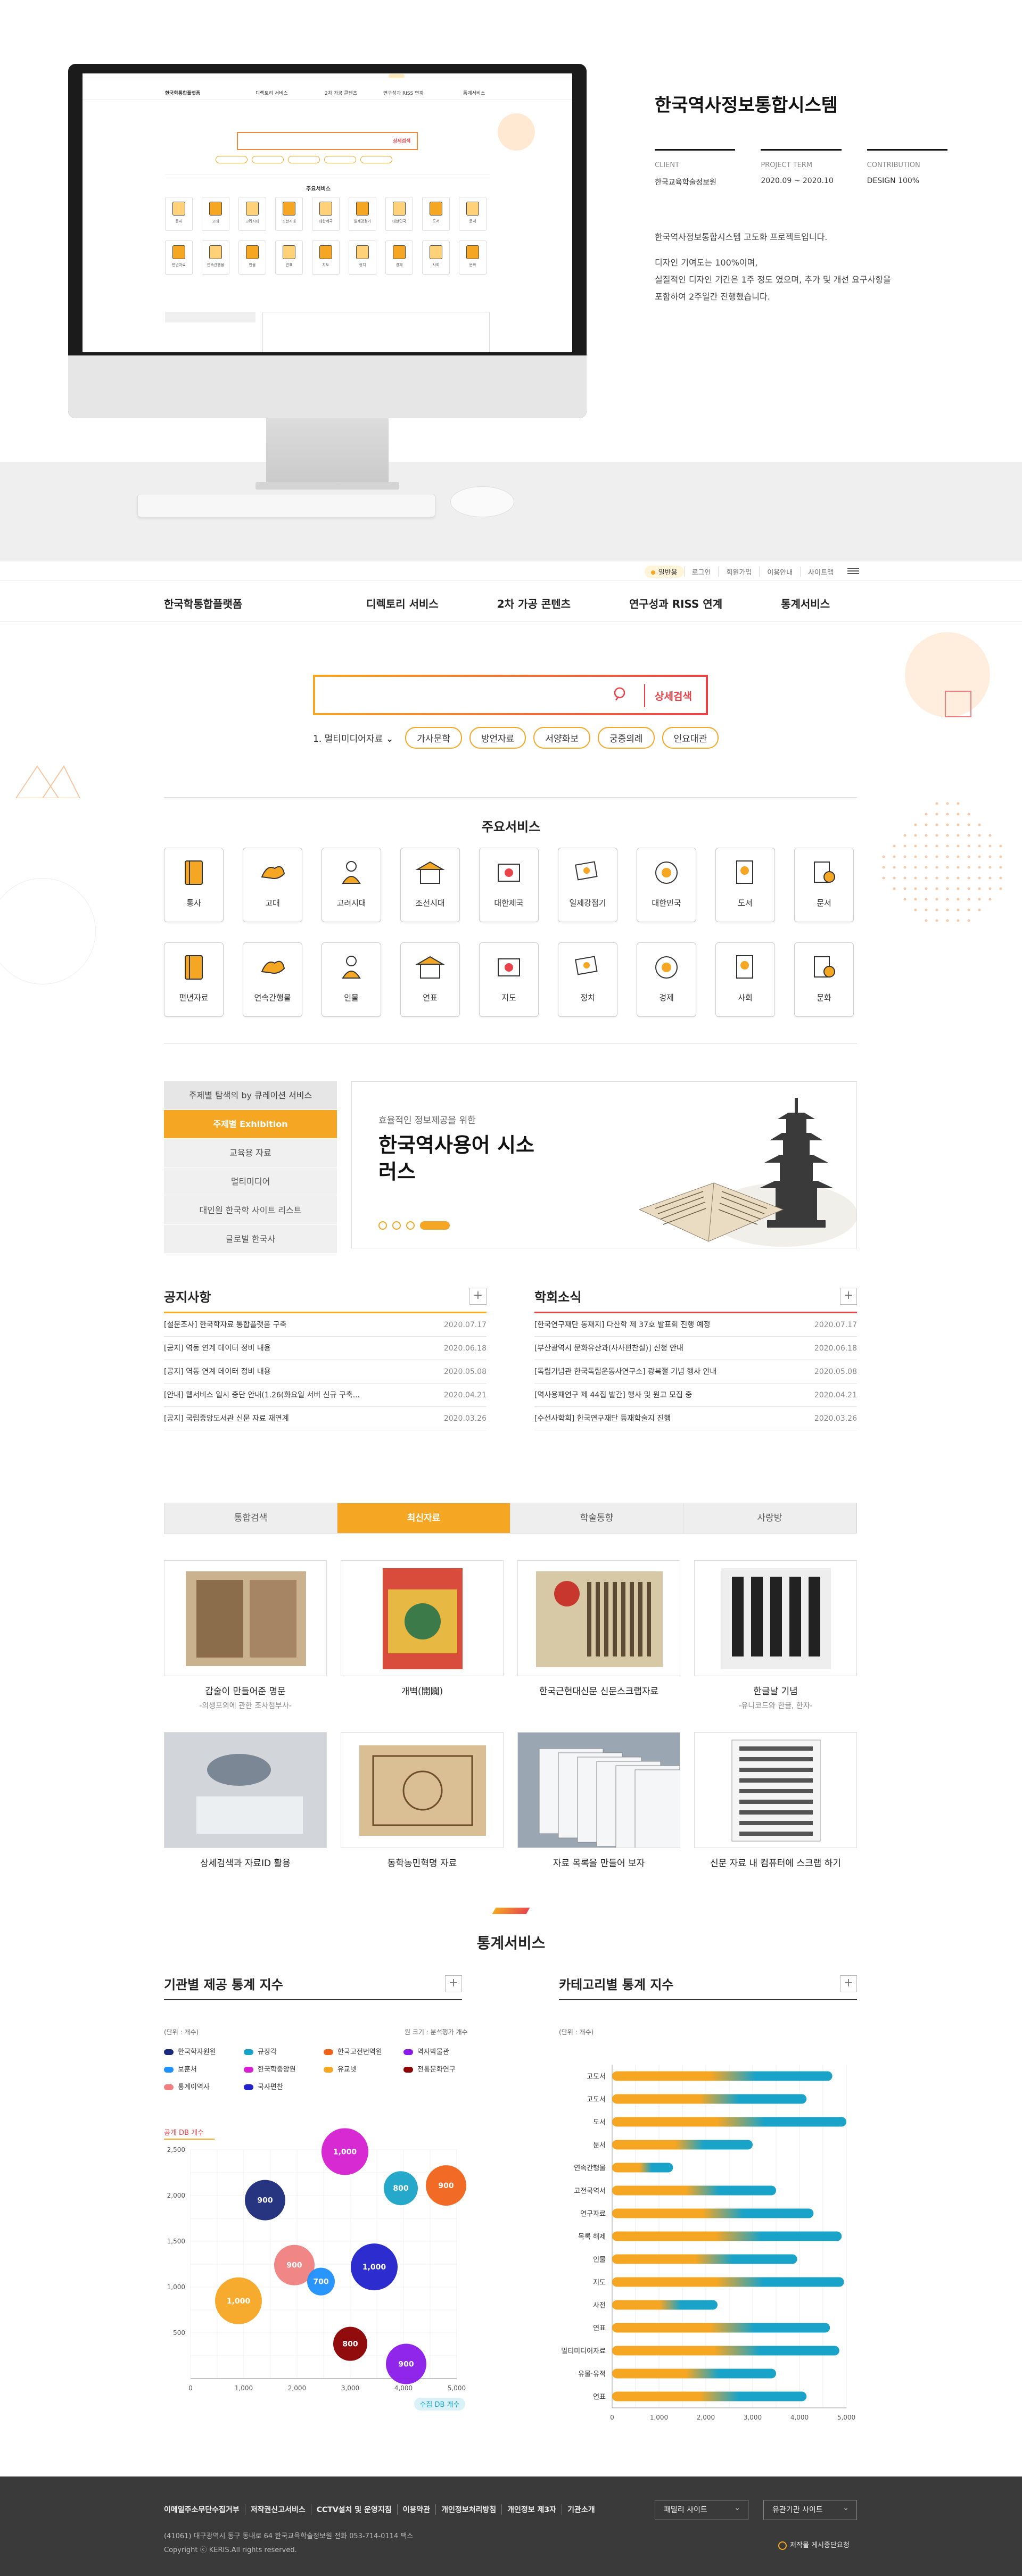 This screenshot has width=1022, height=2576. Describe the element at coordinates (326, 1372) in the screenshot. I see `notice-row: [공지] 역동 연계 데이터 정비 내용 2020.05.08` at that location.